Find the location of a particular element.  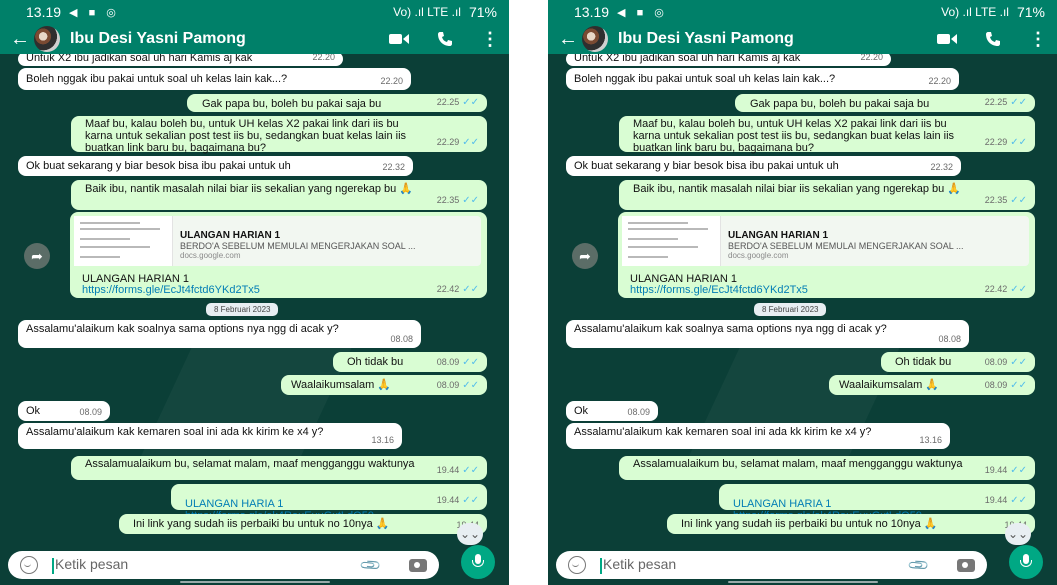

preview-host: docs.google.com is located at coordinates (758, 255).